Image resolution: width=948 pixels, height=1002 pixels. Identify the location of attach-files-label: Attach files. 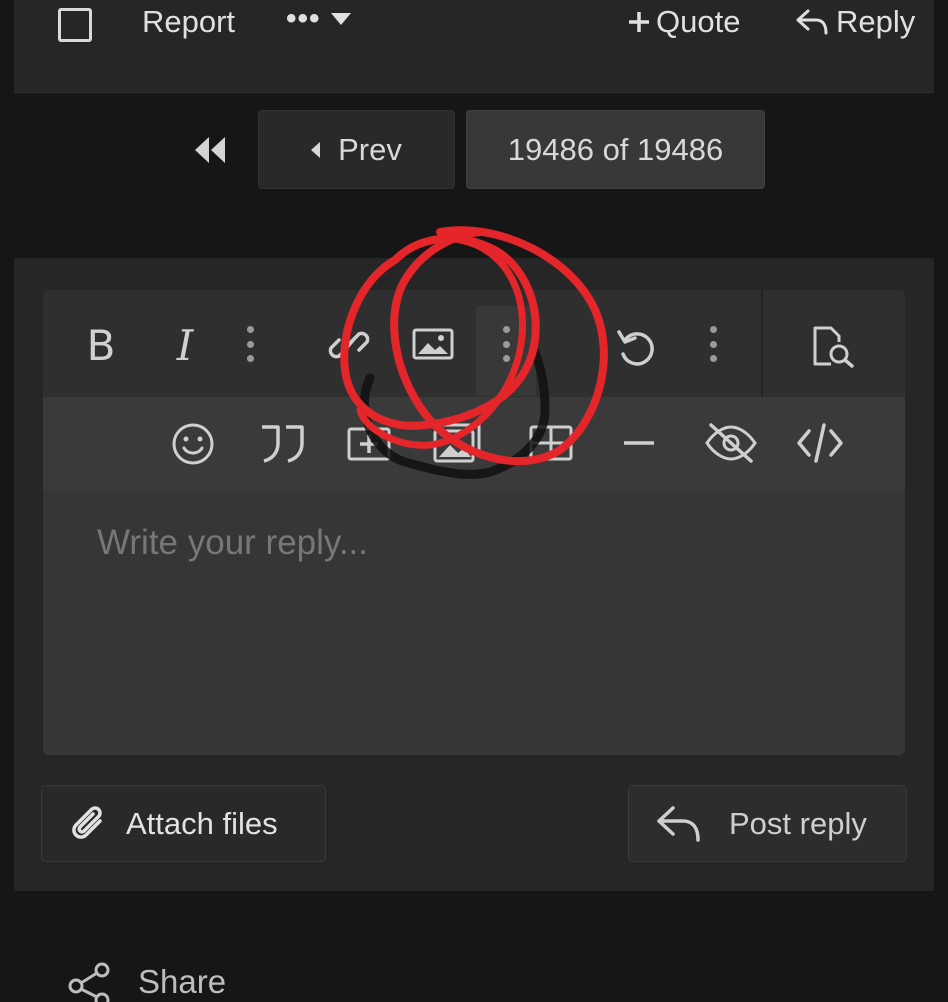
(202, 823).